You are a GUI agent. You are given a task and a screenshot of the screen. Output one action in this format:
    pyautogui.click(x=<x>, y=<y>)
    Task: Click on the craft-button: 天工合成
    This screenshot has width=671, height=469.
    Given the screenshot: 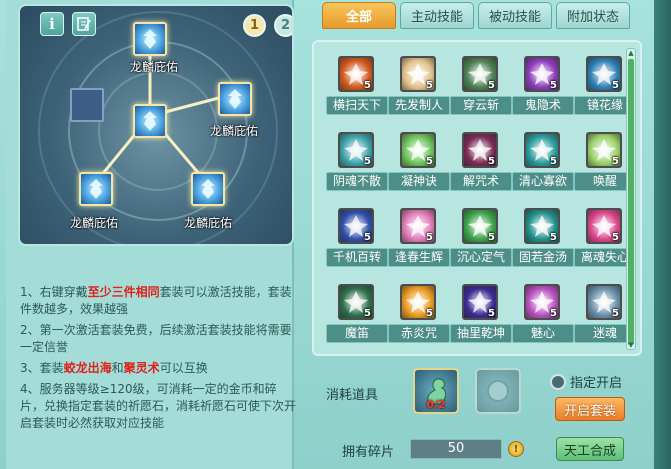 What is the action you would take?
    pyautogui.click(x=590, y=449)
    